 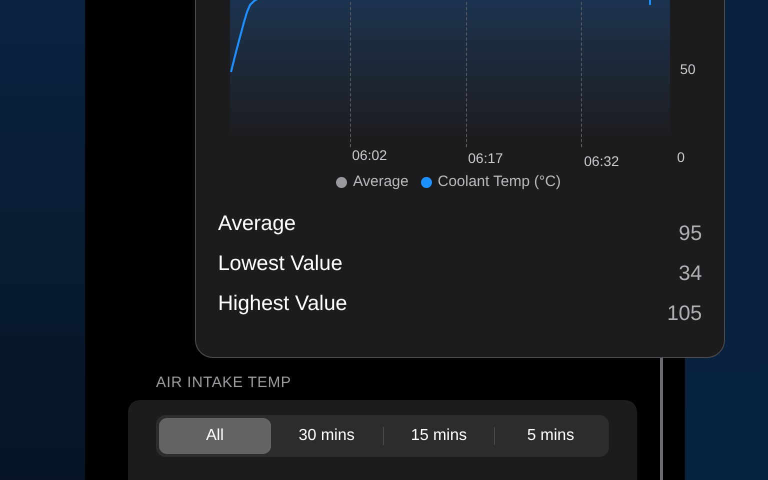 What do you see at coordinates (280, 264) in the screenshot?
I see `stat-label: Lowest Value` at bounding box center [280, 264].